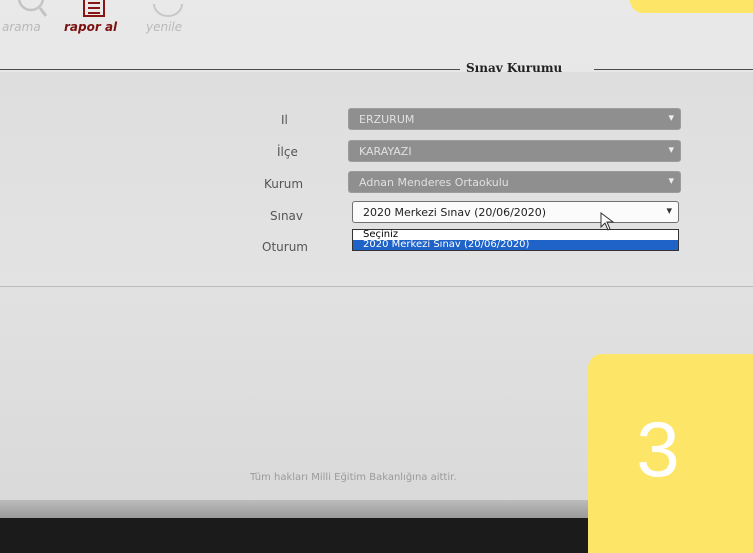 The width and height of the screenshot is (753, 553). What do you see at coordinates (515, 245) in the screenshot?
I see `dropdown-option-selected: 2020 Merkezi Sınav (20/06/2020)` at bounding box center [515, 245].